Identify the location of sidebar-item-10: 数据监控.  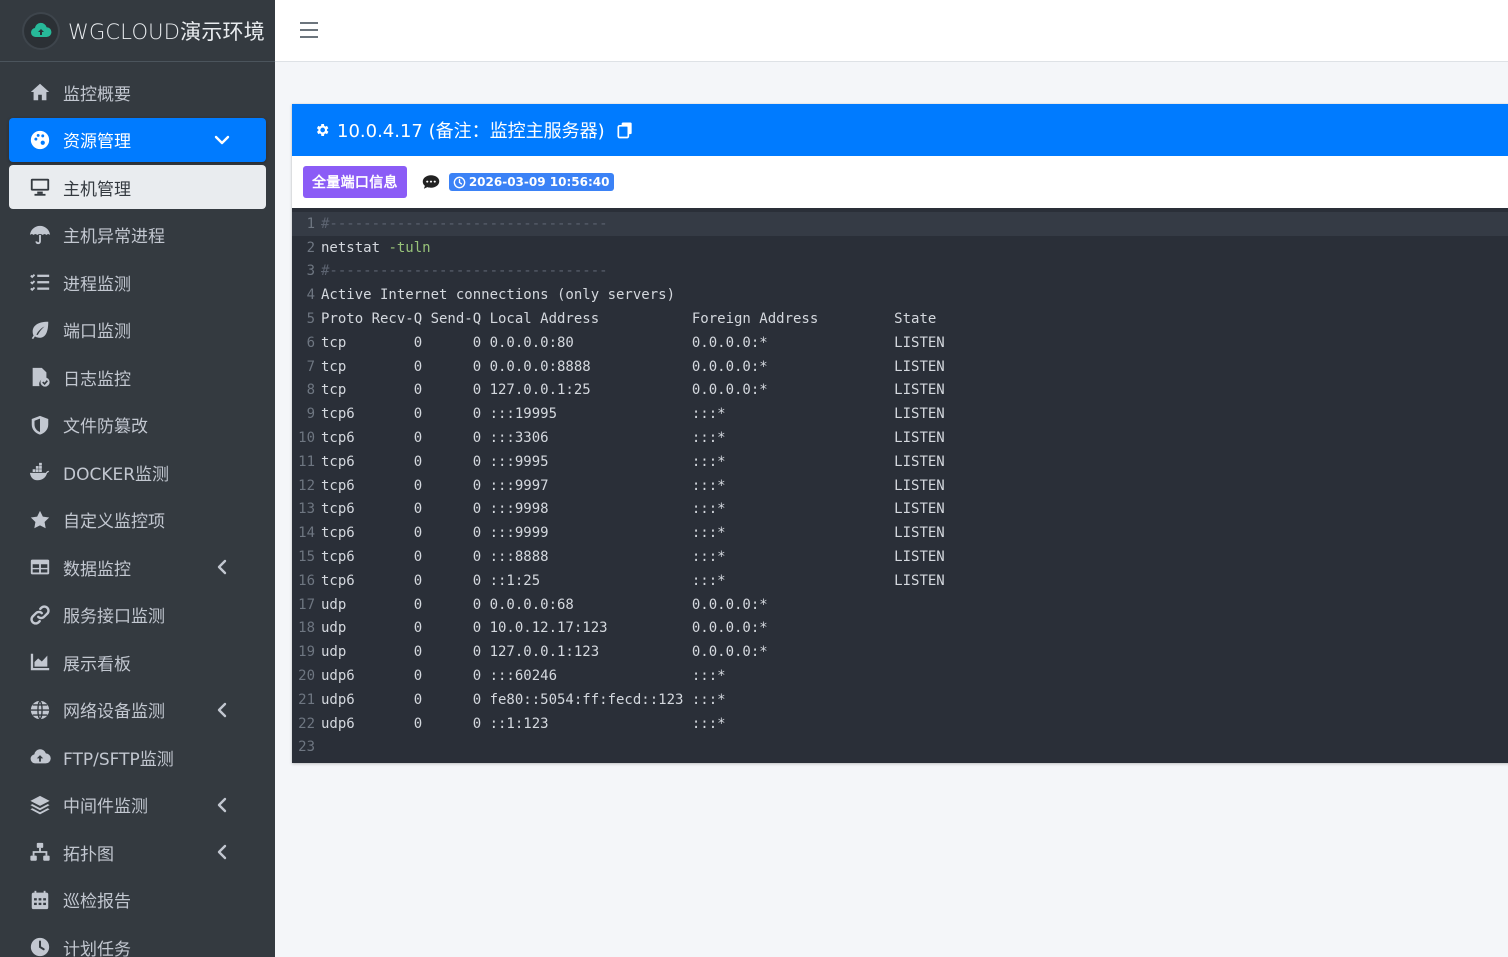
(137, 567).